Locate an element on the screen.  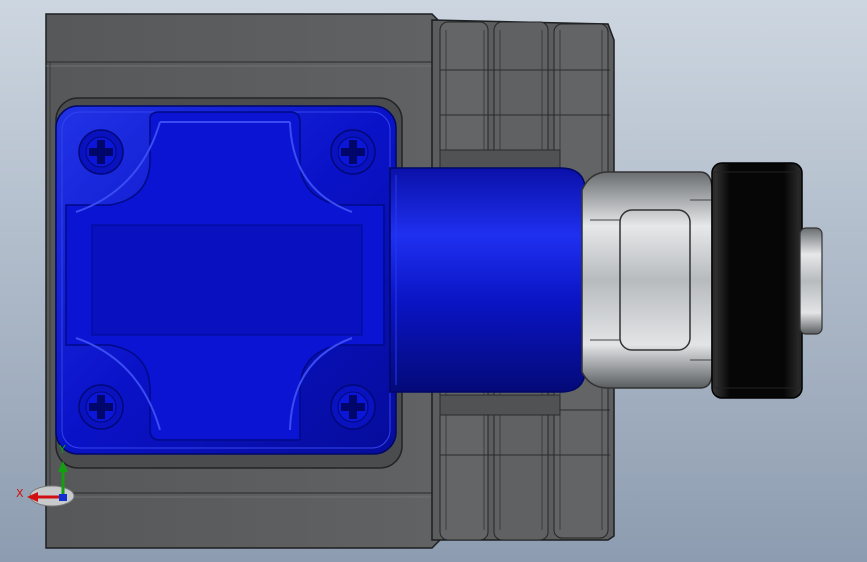
axle-pin is located at coordinates (811, 281).